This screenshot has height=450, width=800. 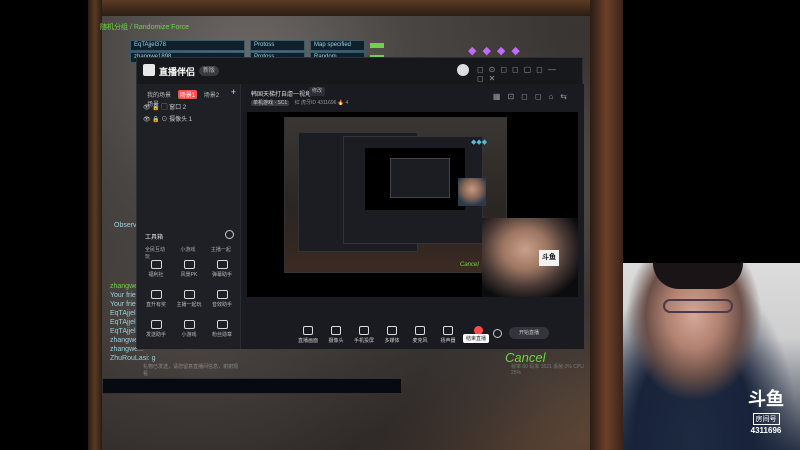 What do you see at coordinates (95, 225) in the screenshot?
I see `game-frame-left` at bounding box center [95, 225].